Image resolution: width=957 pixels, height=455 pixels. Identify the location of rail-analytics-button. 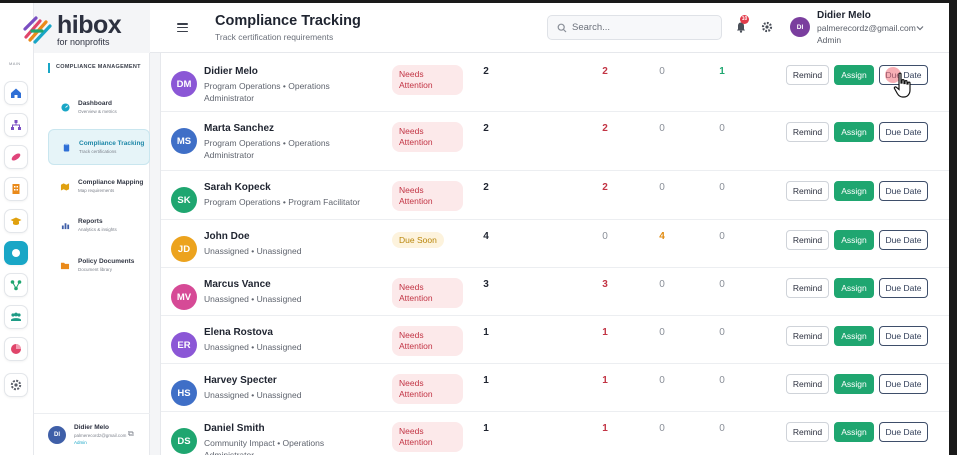
(16, 349).